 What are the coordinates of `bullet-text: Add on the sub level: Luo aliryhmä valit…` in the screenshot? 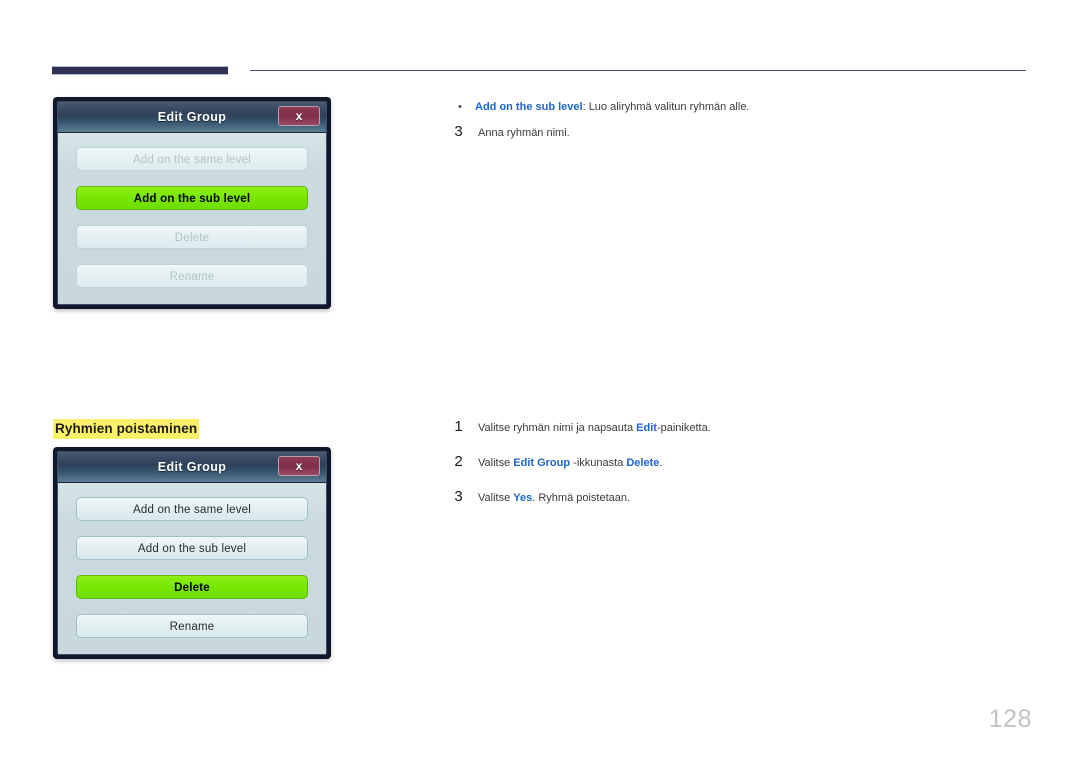 It's located at (745, 107).